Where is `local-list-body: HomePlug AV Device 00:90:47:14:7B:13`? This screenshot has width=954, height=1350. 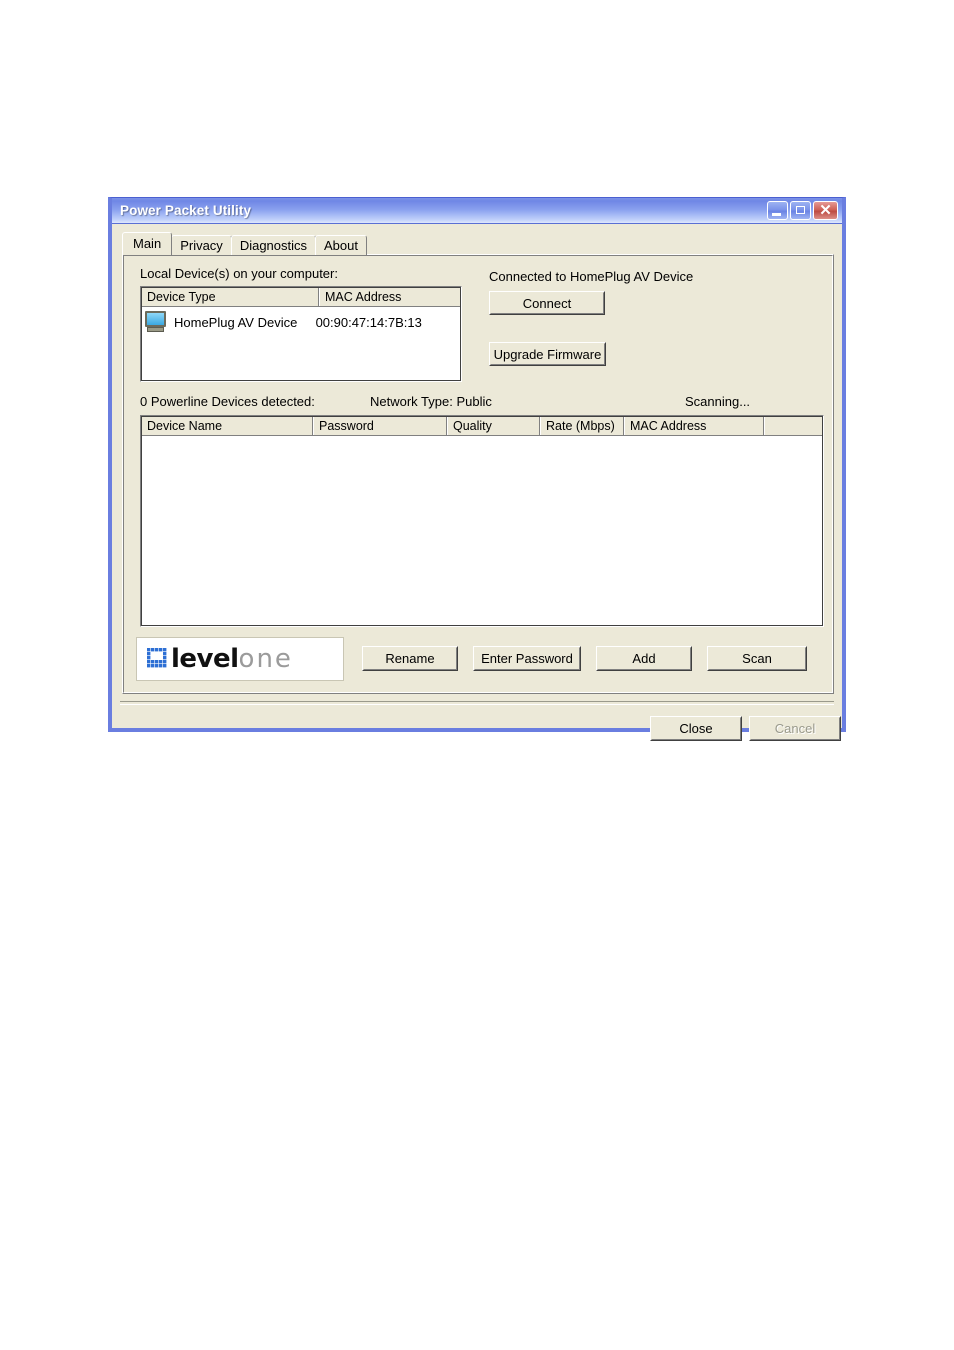
local-list-body: HomePlug AV Device 00:90:47:14:7B:13 is located at coordinates (301, 344).